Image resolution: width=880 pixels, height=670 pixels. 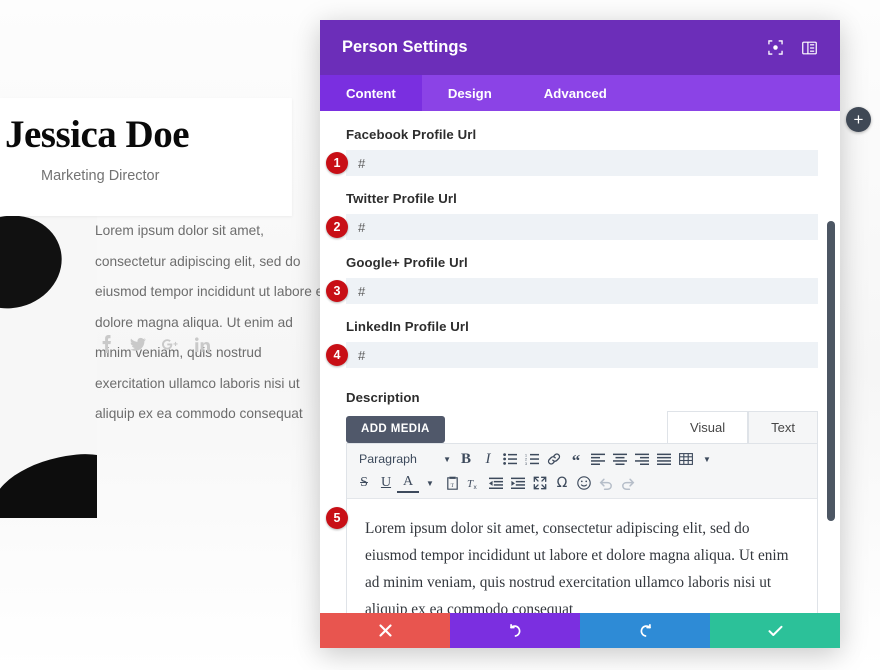 I want to click on step-badge-3: 3, so click(x=337, y=291).